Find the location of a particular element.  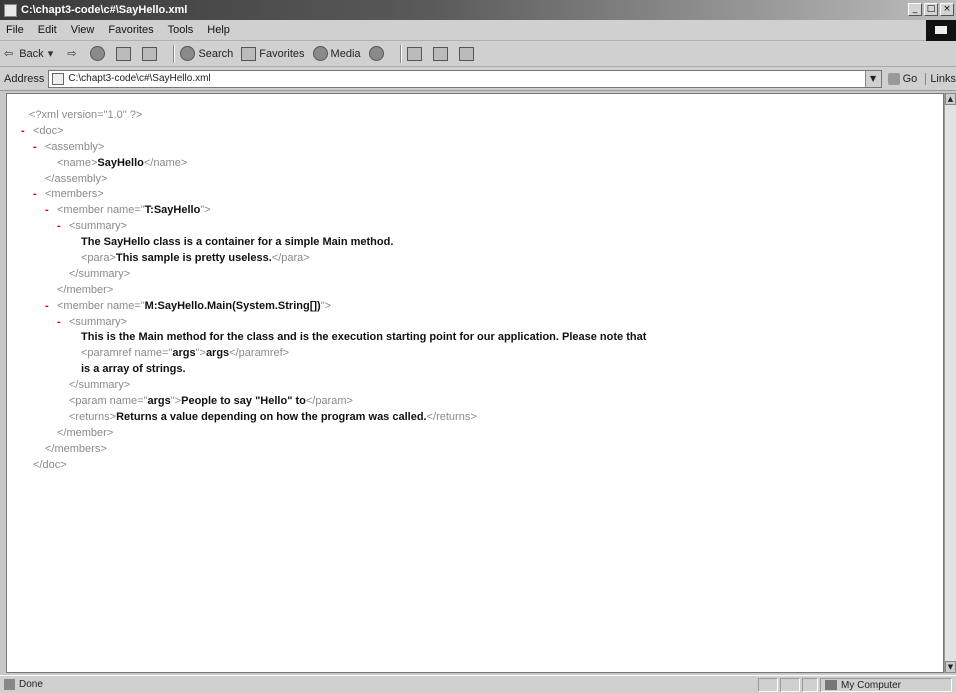

favorites-button: Favorites is located at coordinates (273, 53).